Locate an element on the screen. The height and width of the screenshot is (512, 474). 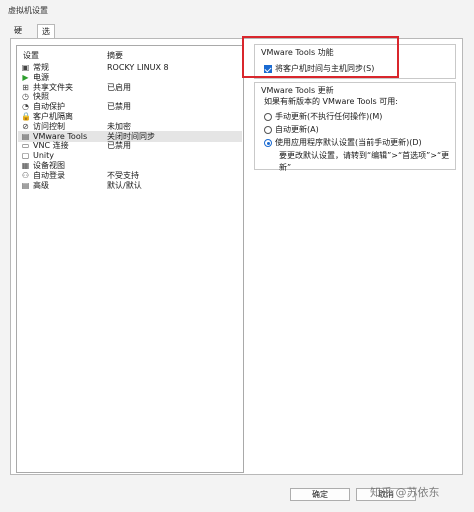
column-header-setting: 设置 is located at coordinates (31, 55).